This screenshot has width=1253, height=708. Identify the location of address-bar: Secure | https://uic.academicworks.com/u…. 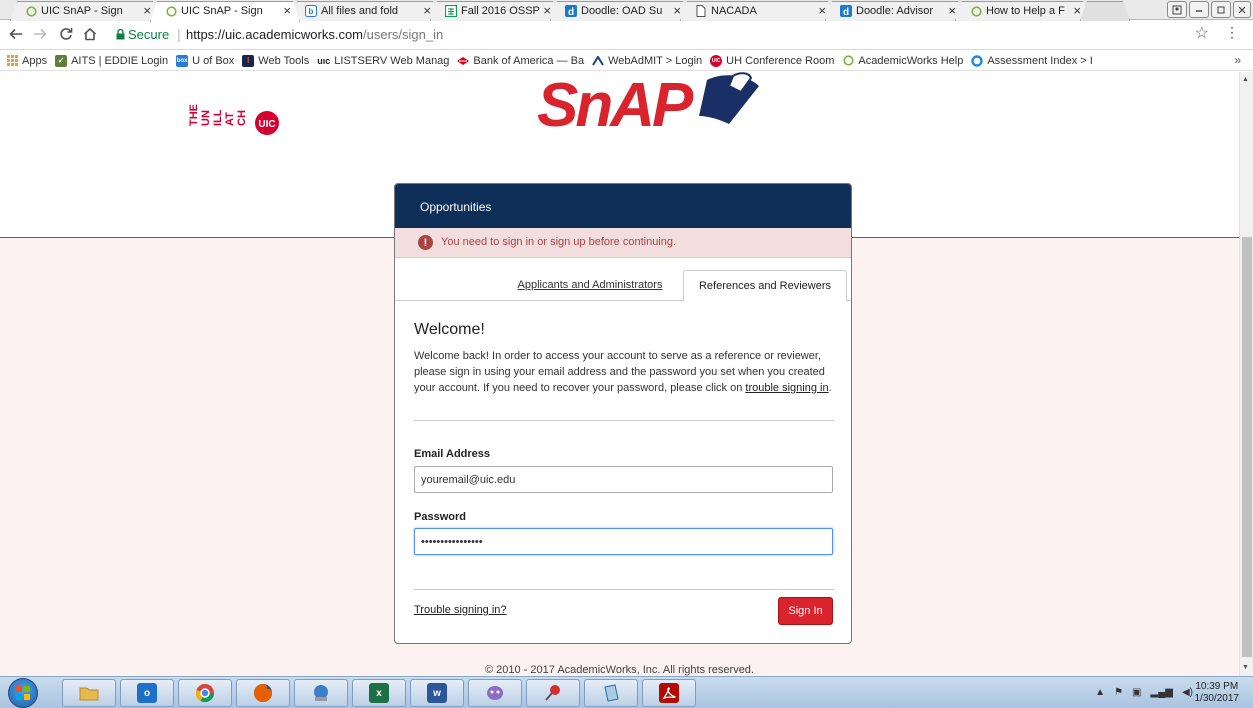
(666, 35).